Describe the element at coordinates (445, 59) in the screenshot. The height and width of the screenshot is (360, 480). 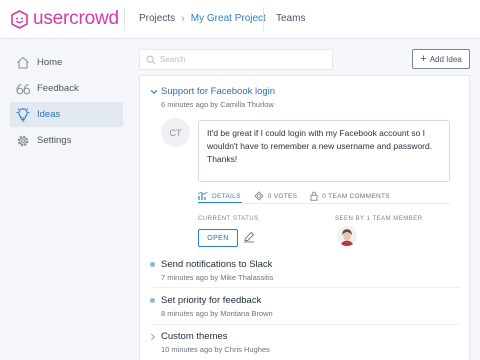
I see `add-idea-label: Add Idea` at that location.